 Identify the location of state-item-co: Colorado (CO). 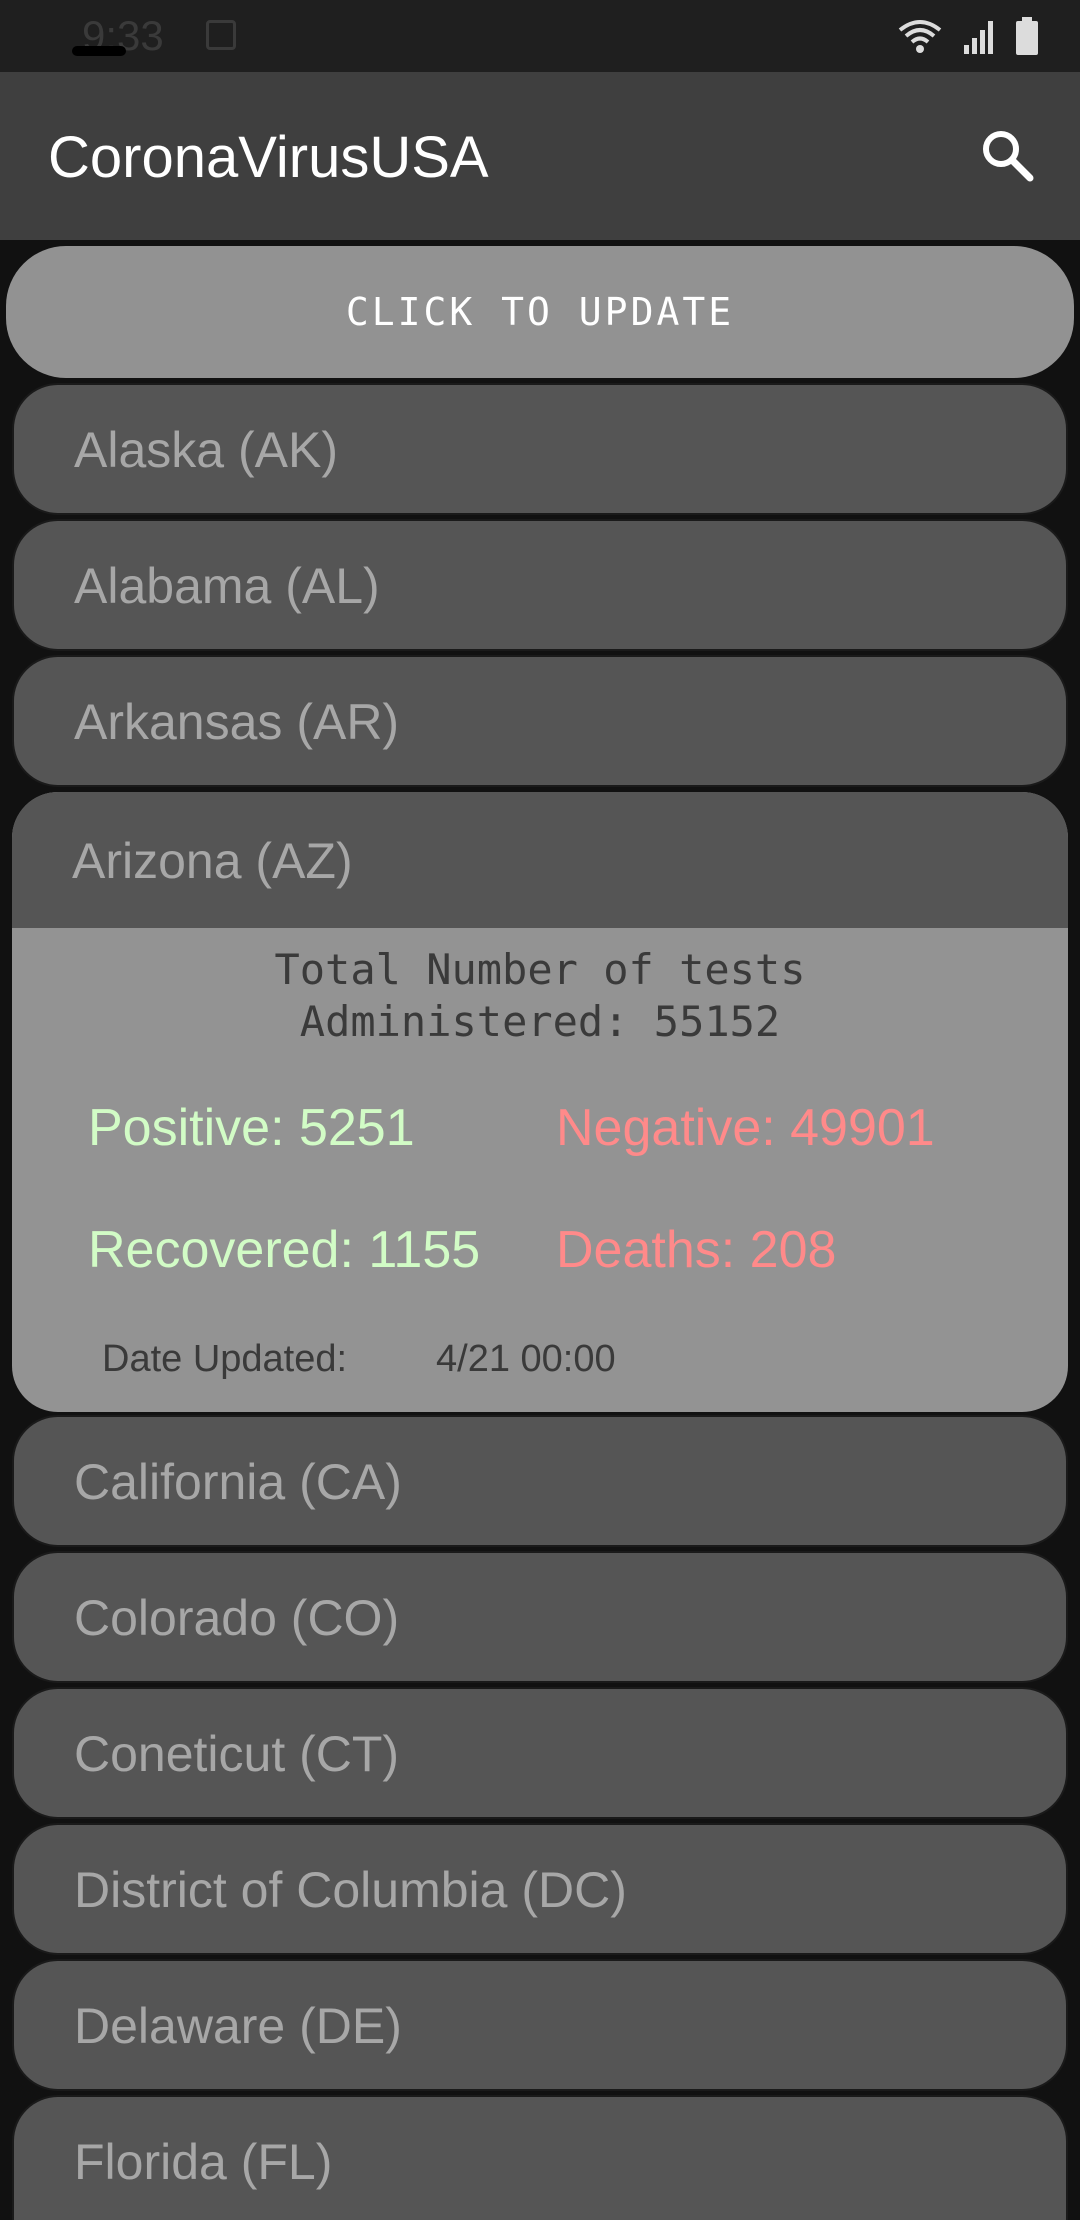
(540, 1617).